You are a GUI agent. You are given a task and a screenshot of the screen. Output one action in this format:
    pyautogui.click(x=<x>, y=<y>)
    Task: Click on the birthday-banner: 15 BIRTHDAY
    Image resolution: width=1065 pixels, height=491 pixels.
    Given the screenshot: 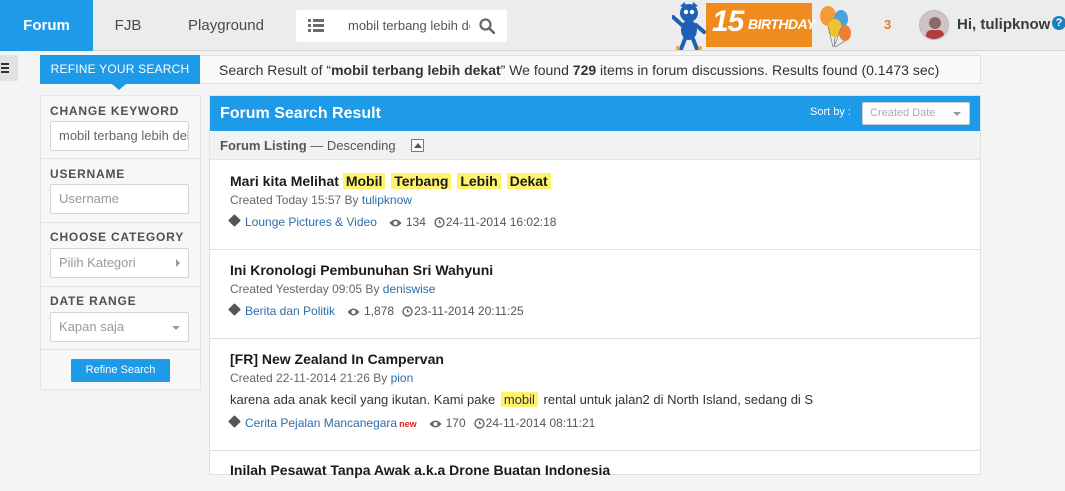 What is the action you would take?
    pyautogui.click(x=761, y=25)
    